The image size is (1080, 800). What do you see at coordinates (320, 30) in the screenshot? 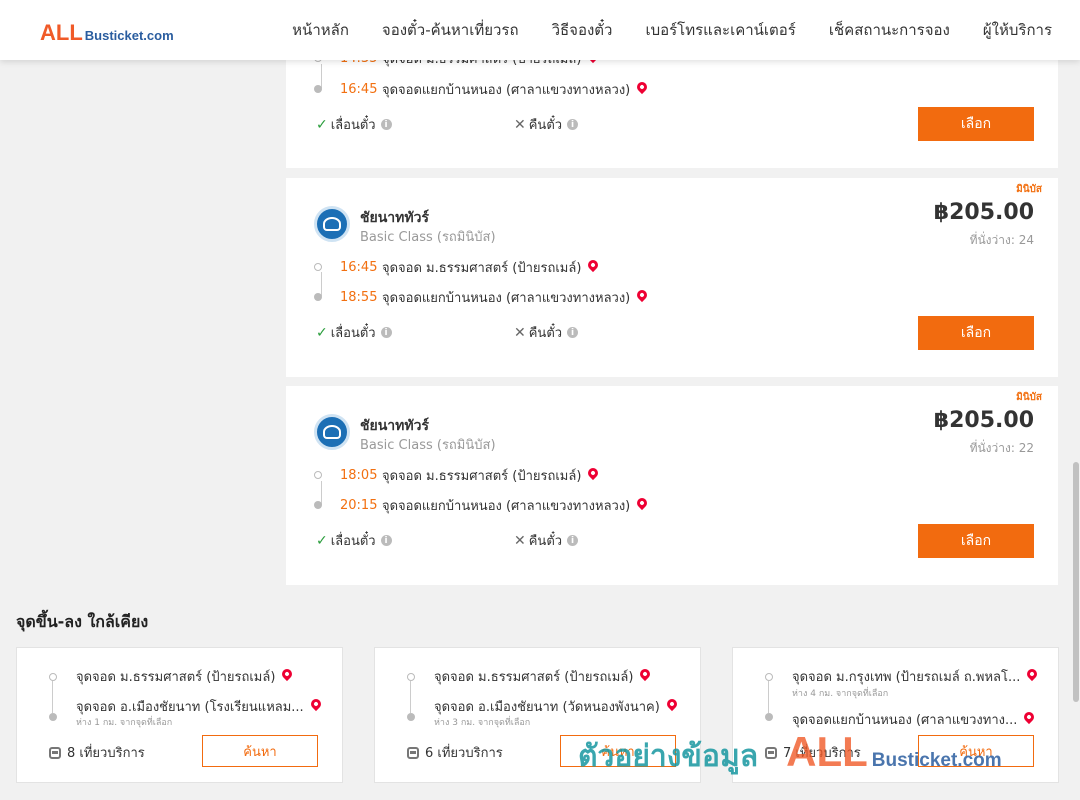
I see `nav-home: หน้าหลัก` at bounding box center [320, 30].